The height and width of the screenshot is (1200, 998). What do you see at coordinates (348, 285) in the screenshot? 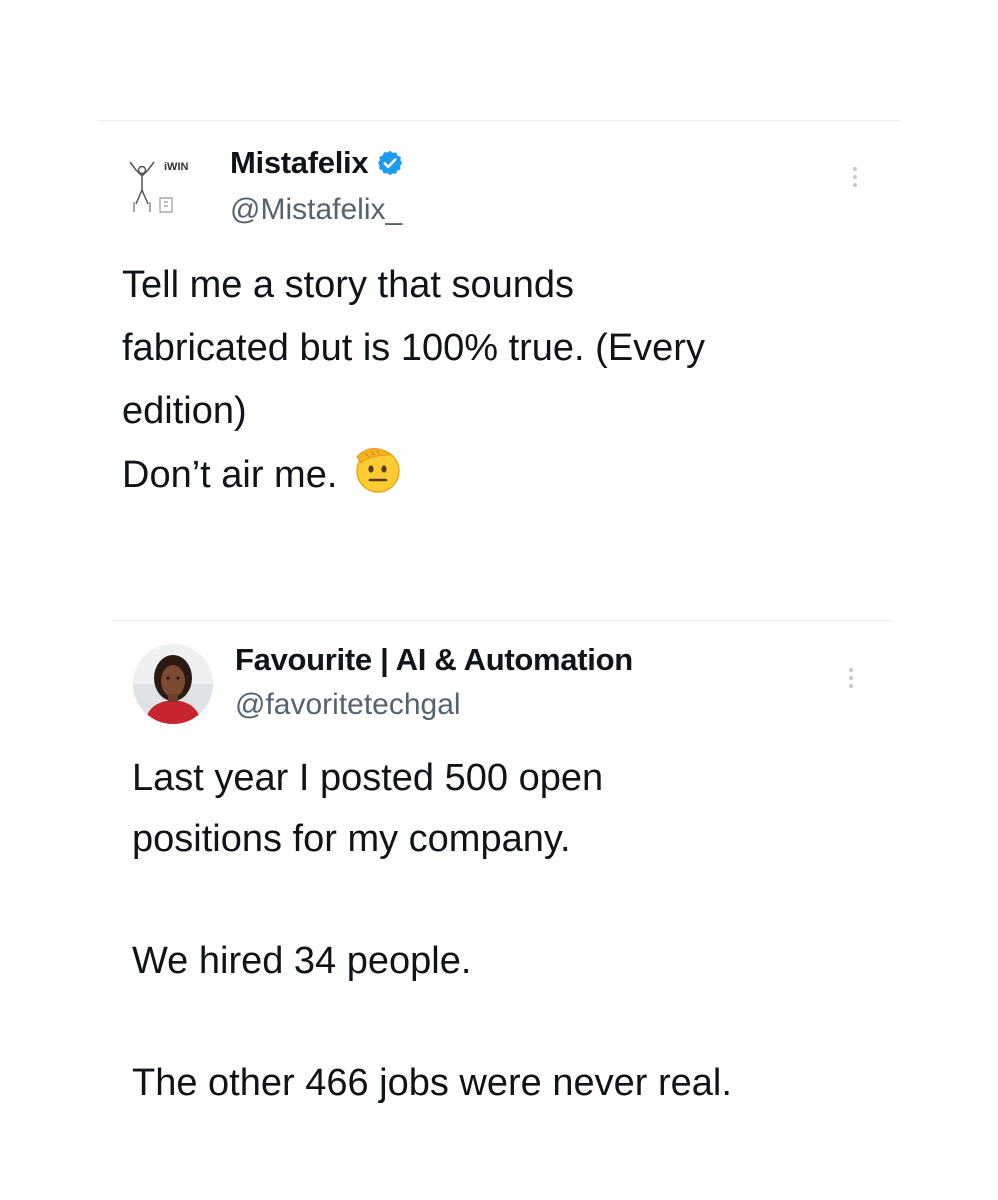
I see `tweet-text-line: Tell me a story that sounds` at bounding box center [348, 285].